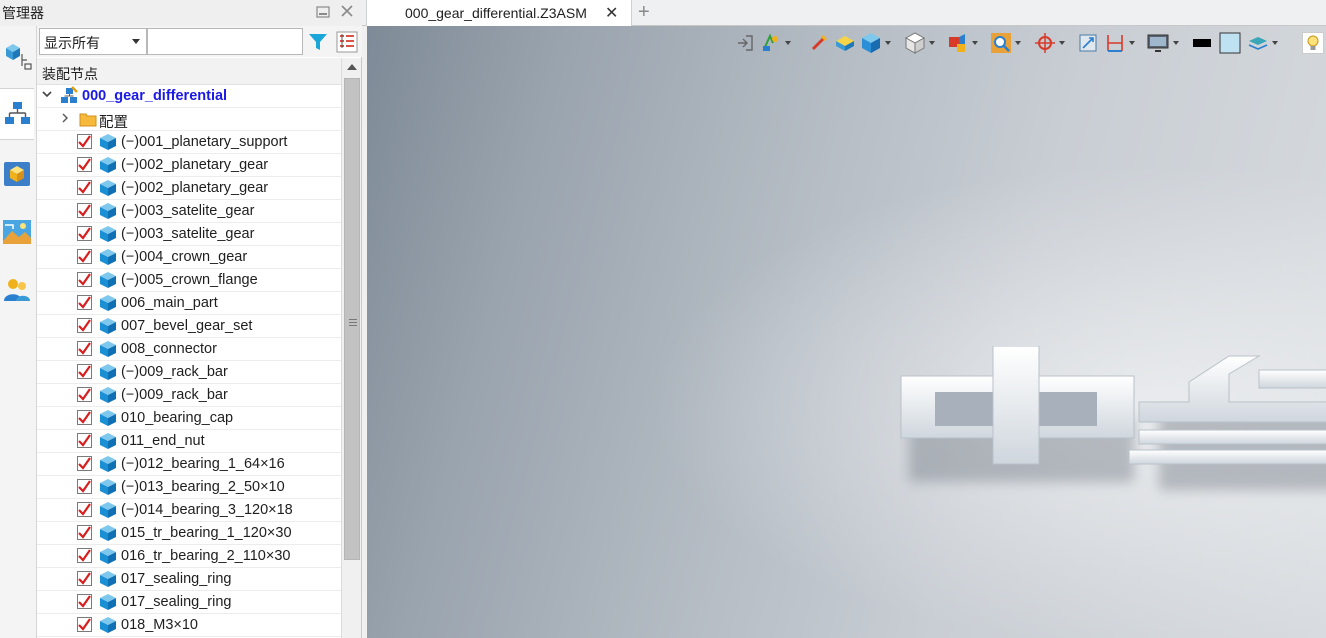 This screenshot has width=1326, height=638. I want to click on assembly-tree-icon, so click(19, 57).